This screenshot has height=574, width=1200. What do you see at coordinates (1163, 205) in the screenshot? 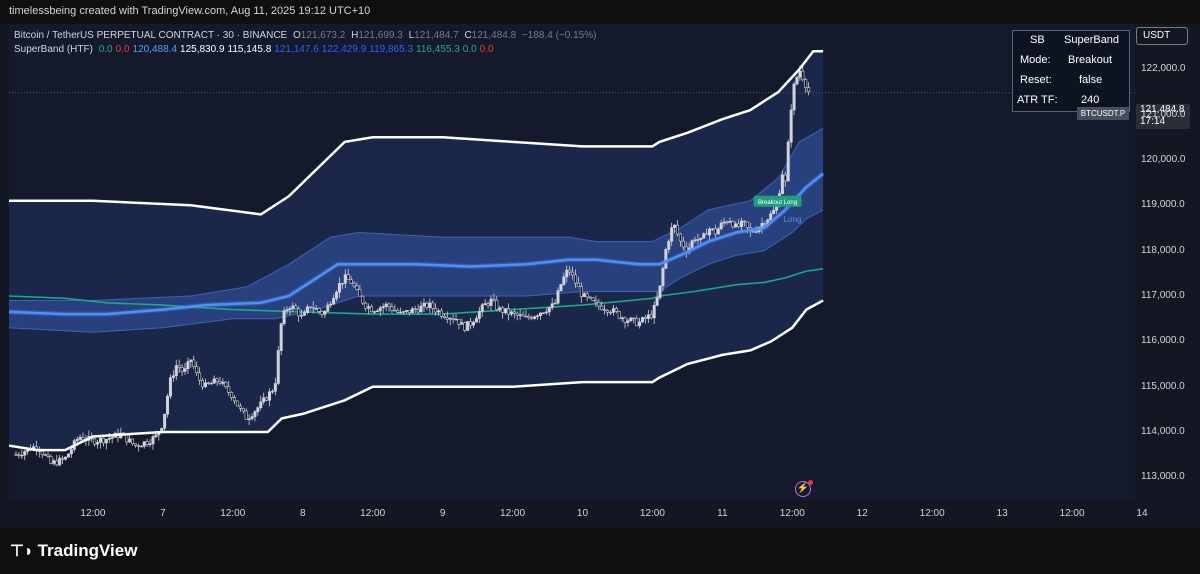
I see `price-axis-label: 119,000.0` at bounding box center [1163, 205].